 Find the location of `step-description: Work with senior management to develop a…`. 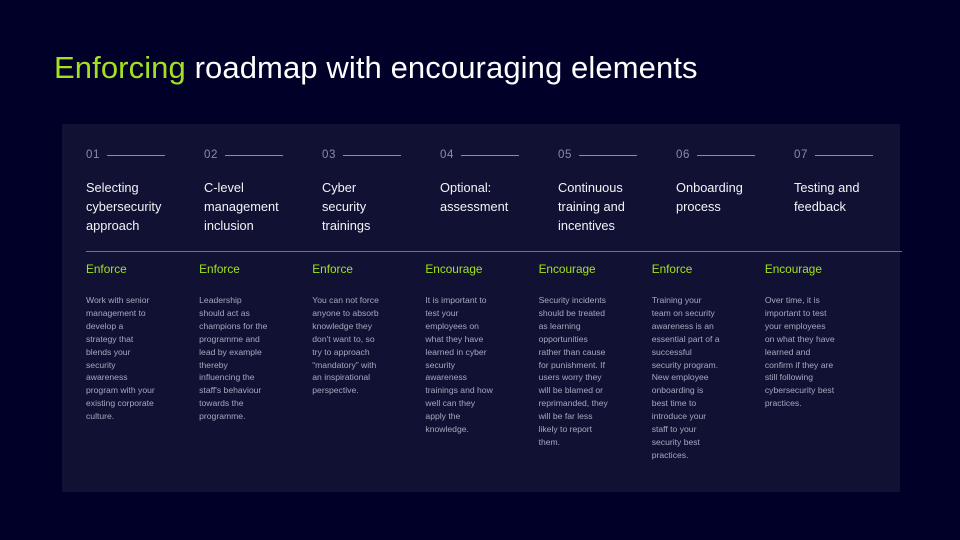

step-description: Work with senior management to develop a… is located at coordinates (120, 358).